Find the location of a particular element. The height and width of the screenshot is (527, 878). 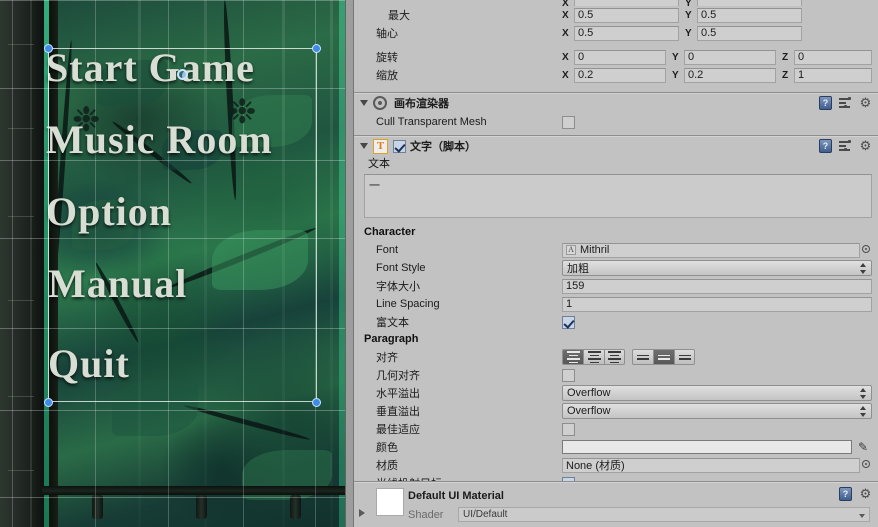

align-center-button is located at coordinates (593, 357).